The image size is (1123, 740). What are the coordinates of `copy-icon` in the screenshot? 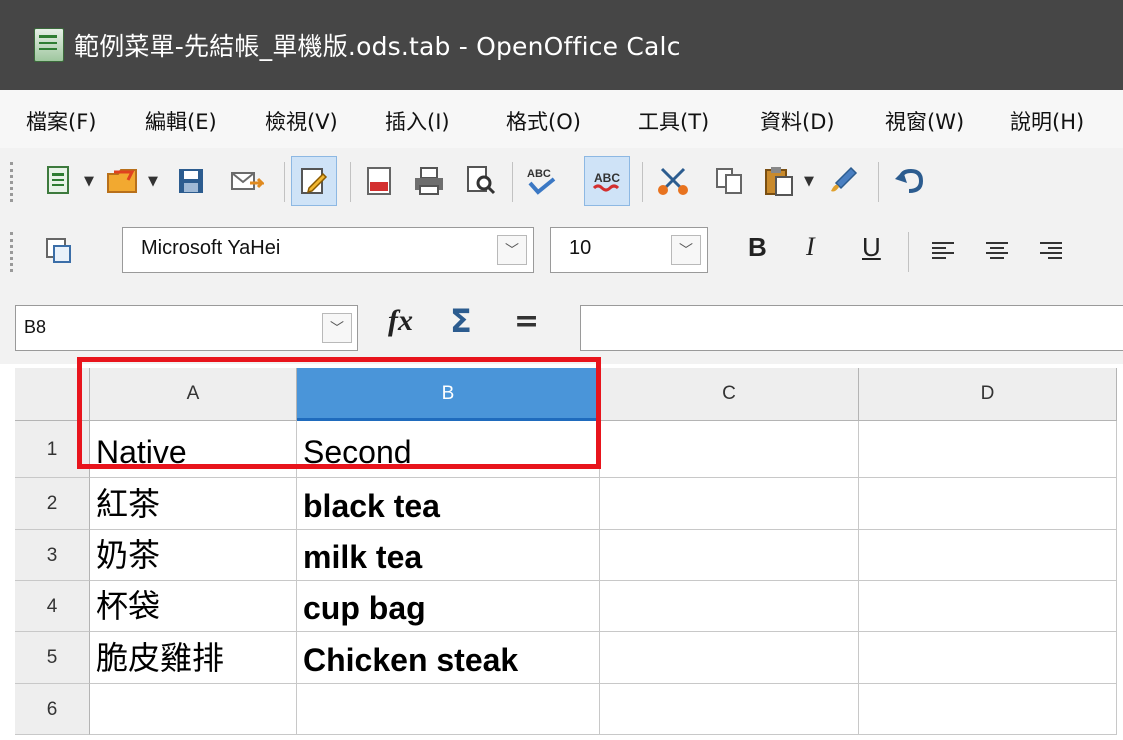 It's located at (729, 181).